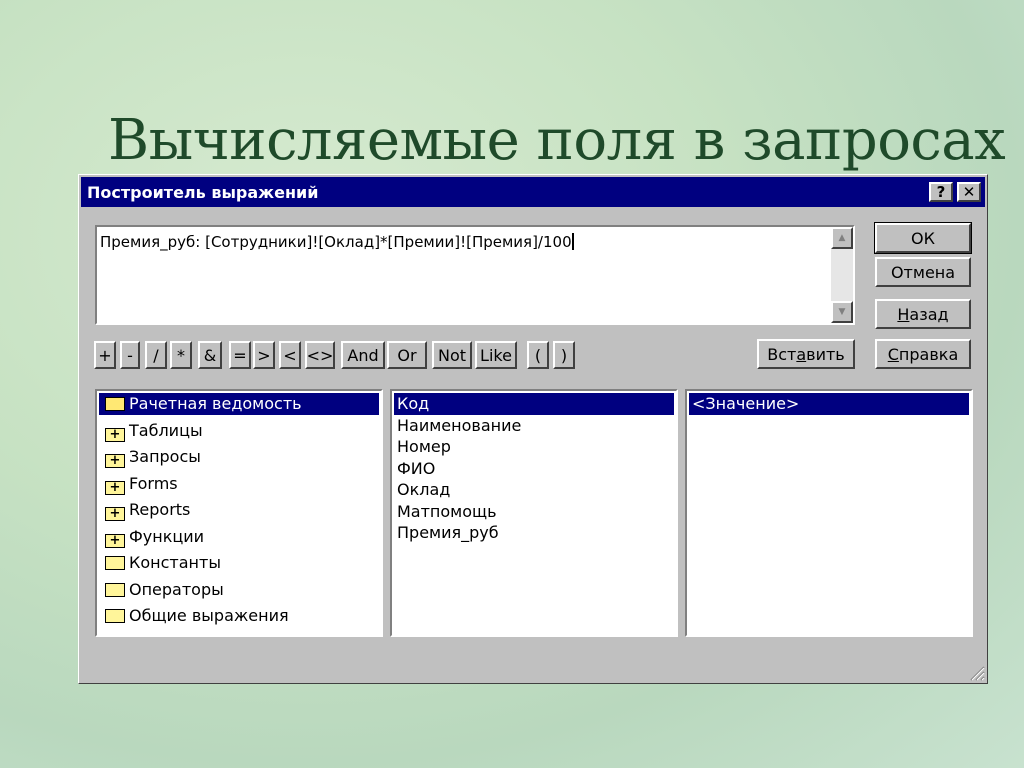 The width and height of the screenshot is (1024, 768). Describe the element at coordinates (941, 192) in the screenshot. I see `help-title-button: ?` at that location.